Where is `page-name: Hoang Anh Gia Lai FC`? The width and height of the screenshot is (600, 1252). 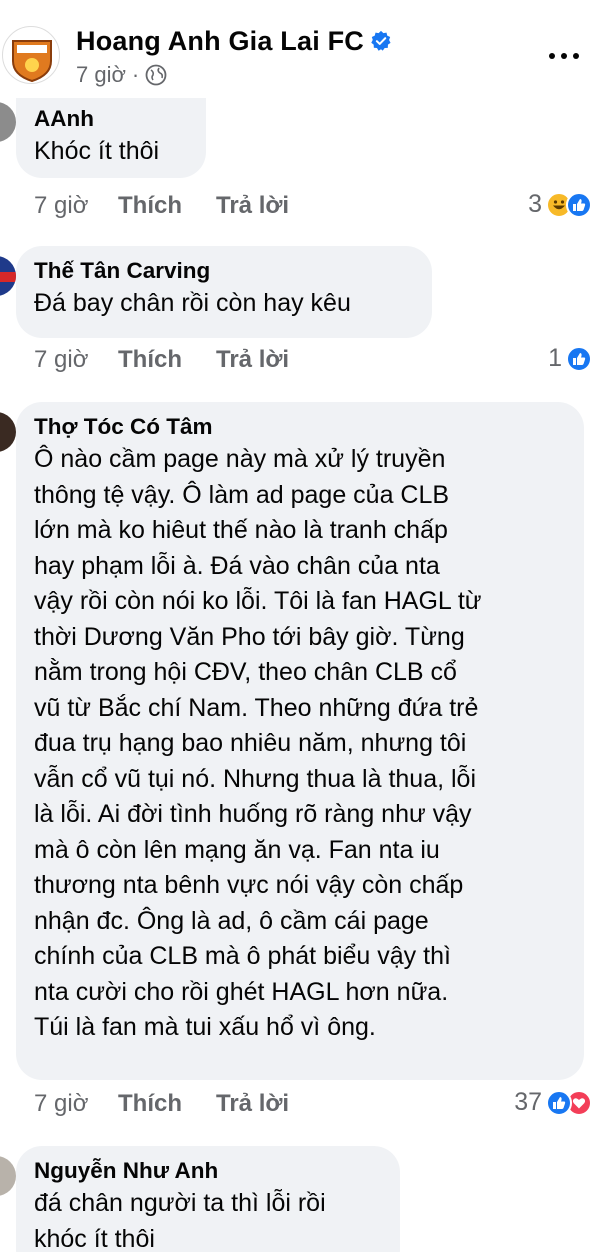
page-name: Hoang Anh Gia Lai FC is located at coordinates (234, 41).